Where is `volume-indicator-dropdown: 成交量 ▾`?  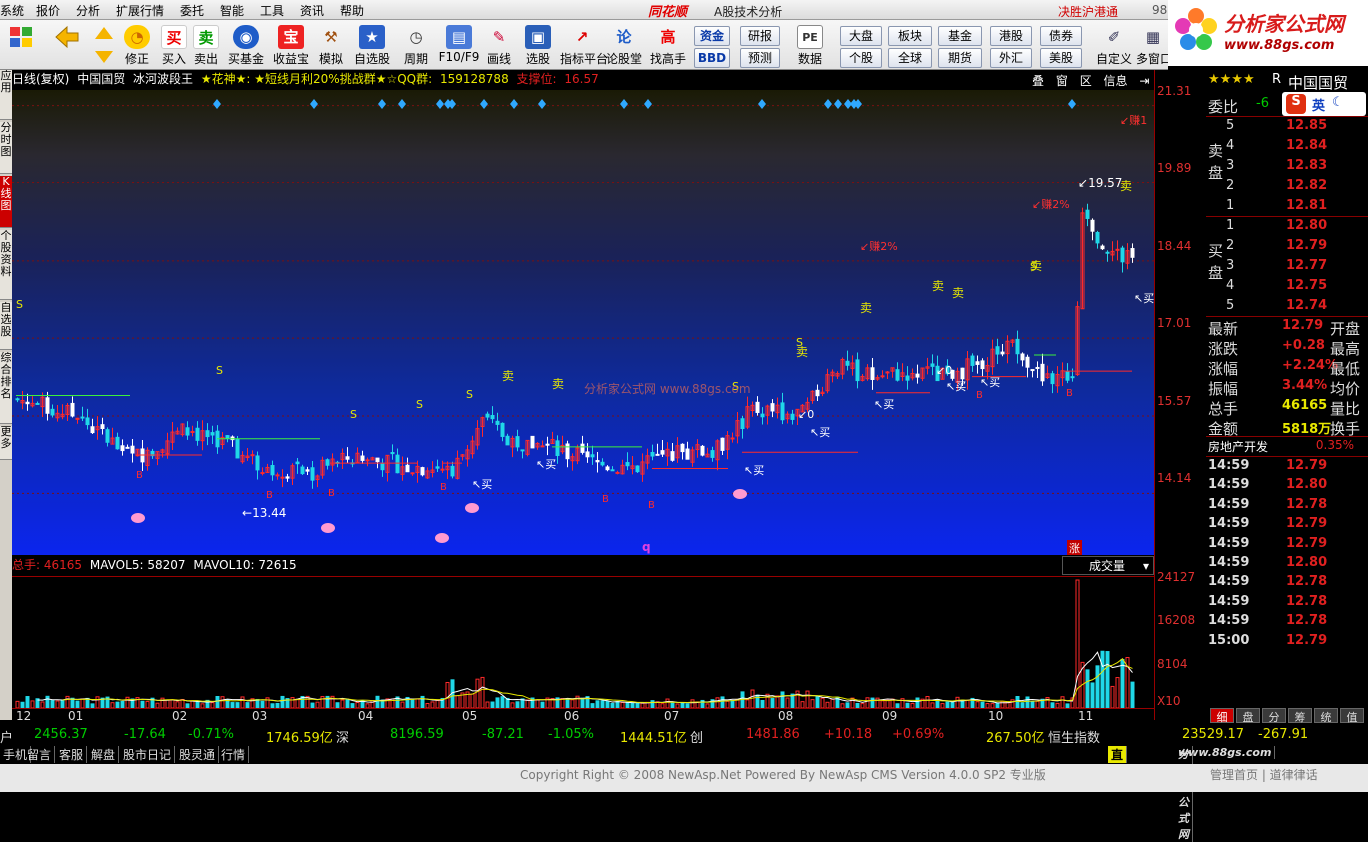
volume-indicator-dropdown: 成交量 ▾ is located at coordinates (1108, 565).